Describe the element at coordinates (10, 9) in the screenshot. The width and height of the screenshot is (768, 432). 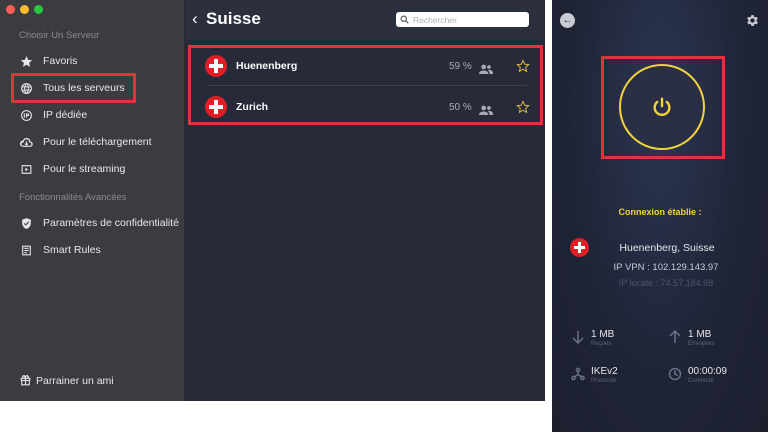
I see `close-window-button` at that location.